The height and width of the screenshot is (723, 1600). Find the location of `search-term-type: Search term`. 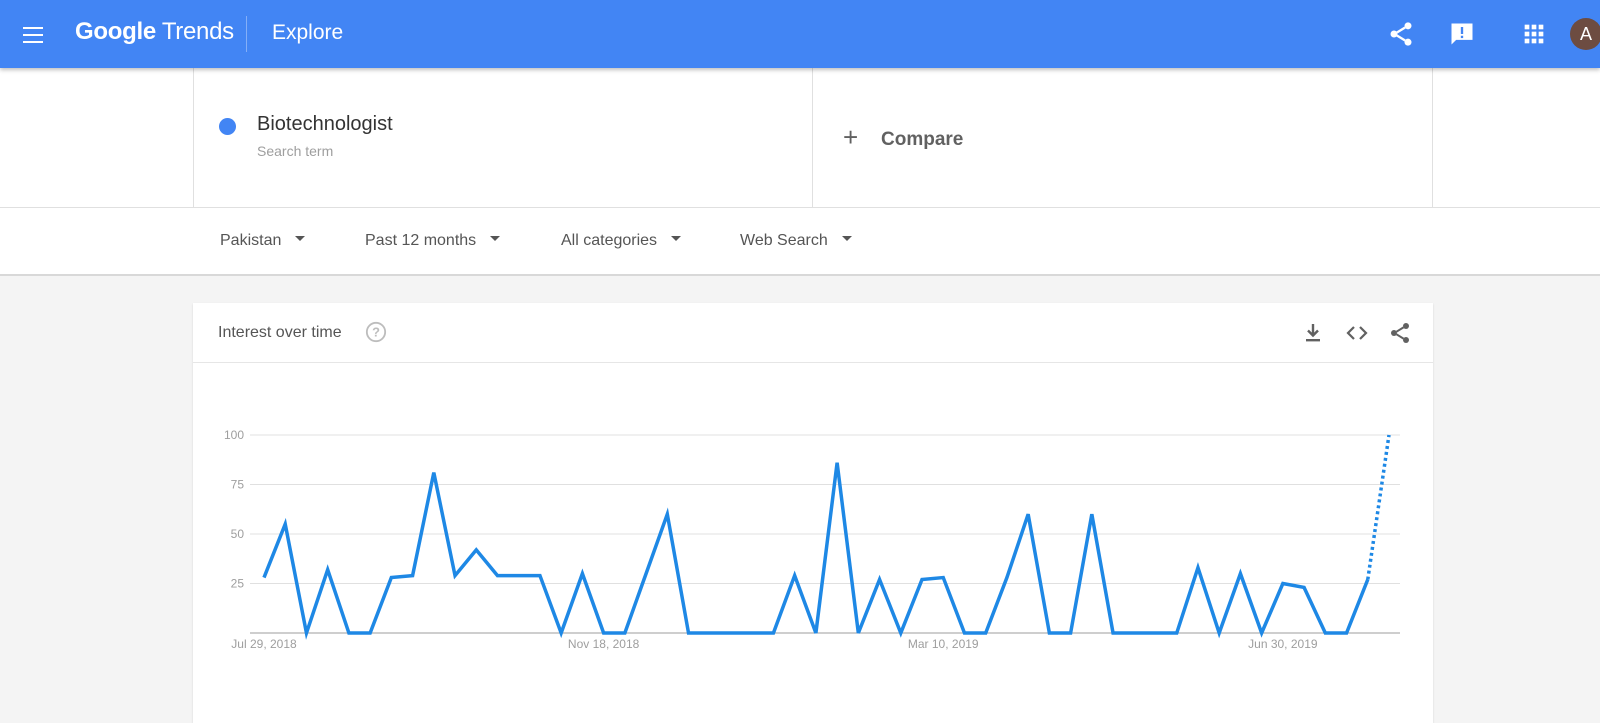

search-term-type: Search term is located at coordinates (295, 151).